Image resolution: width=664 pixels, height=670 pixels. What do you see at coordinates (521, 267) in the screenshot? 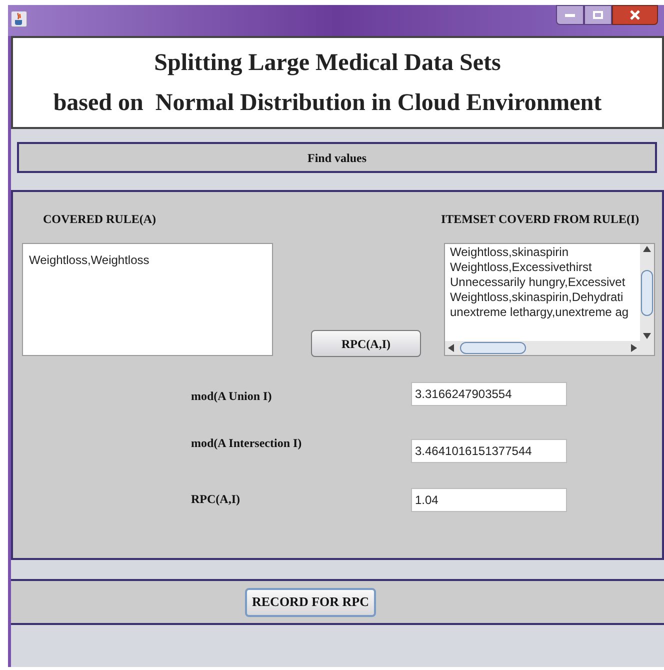
I see `list-item: Weightloss,Excessivethirst` at bounding box center [521, 267].